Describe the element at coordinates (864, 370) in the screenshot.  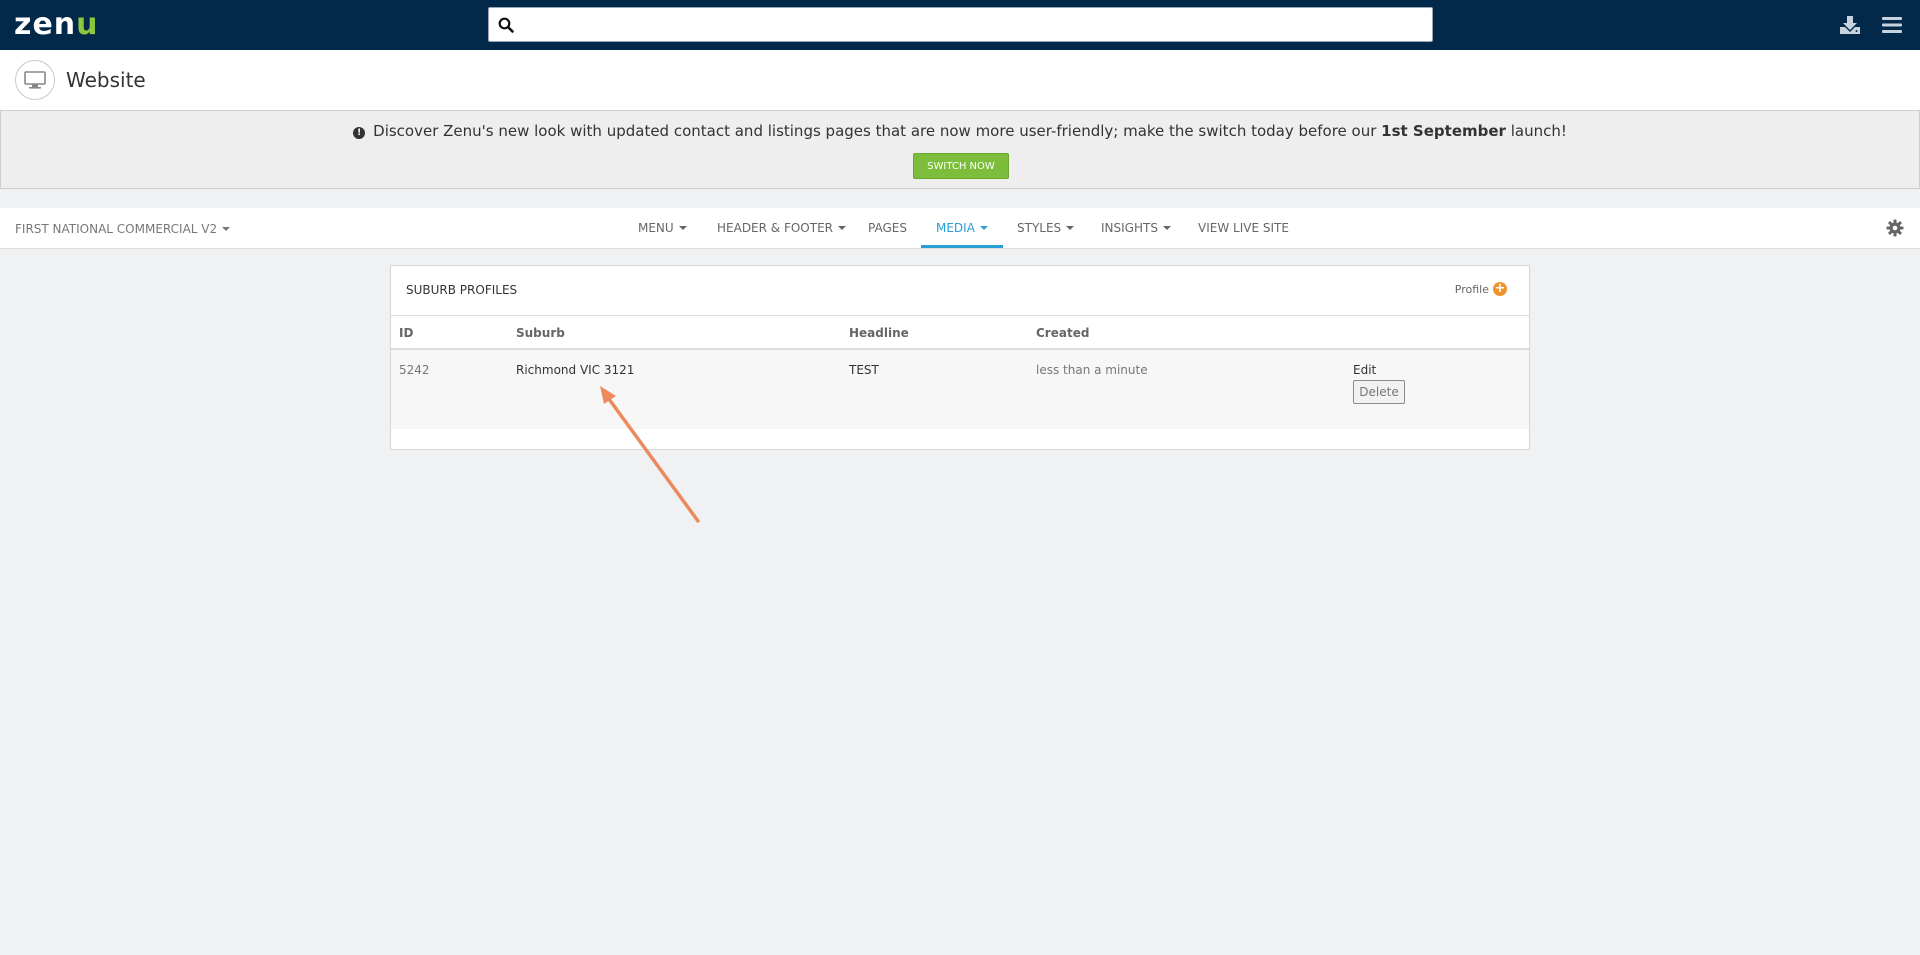
I see `cell-headline: TEST` at that location.